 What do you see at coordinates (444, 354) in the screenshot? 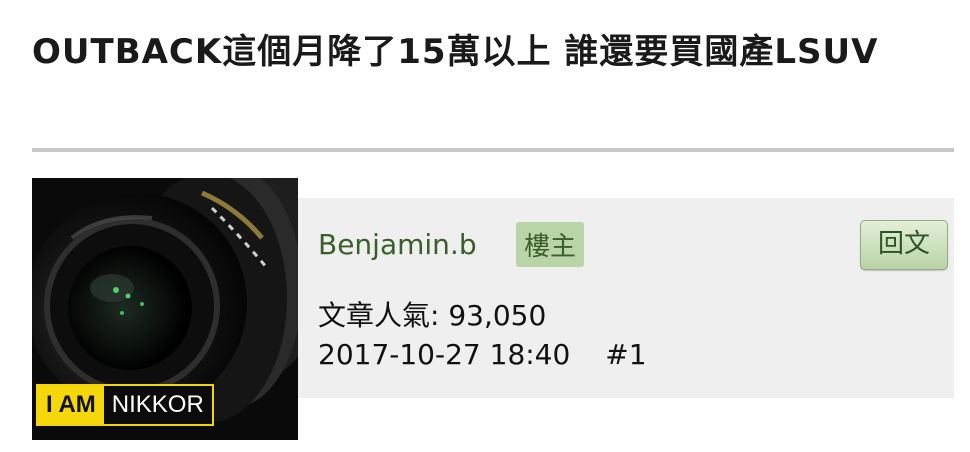
I see `post-date: 2017-10-27 18:40` at bounding box center [444, 354].